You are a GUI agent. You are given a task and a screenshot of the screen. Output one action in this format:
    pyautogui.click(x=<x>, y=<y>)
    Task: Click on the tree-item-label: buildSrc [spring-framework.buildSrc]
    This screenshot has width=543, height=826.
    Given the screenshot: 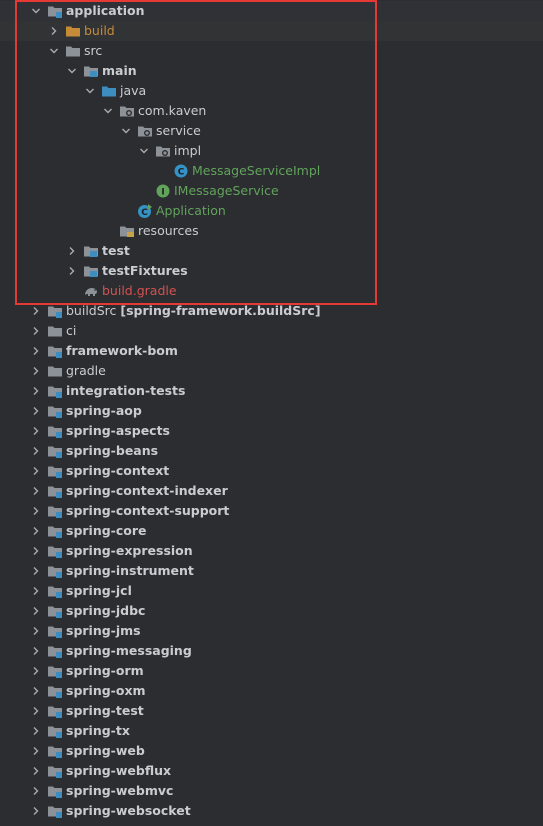 What is the action you would take?
    pyautogui.click(x=193, y=310)
    